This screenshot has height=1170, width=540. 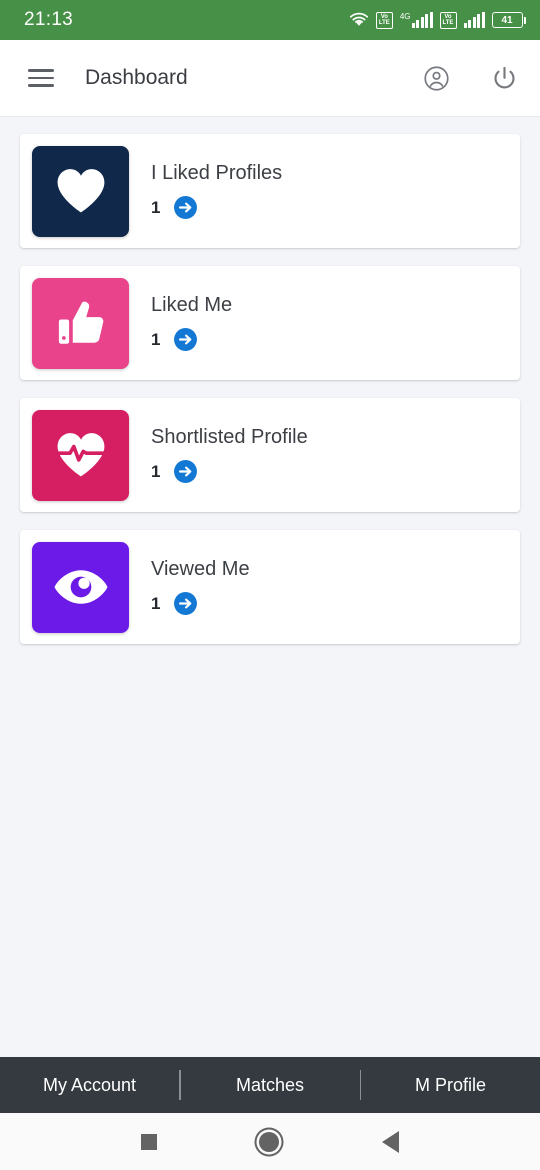 I want to click on heart-pulse-icon, so click(x=80, y=455).